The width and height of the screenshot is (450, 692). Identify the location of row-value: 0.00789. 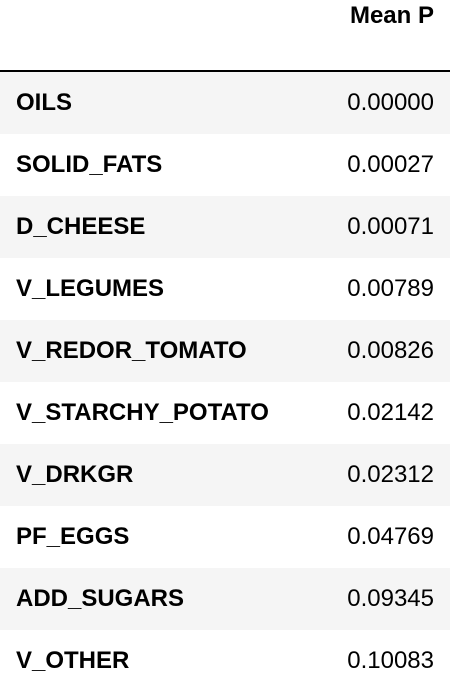
(390, 288).